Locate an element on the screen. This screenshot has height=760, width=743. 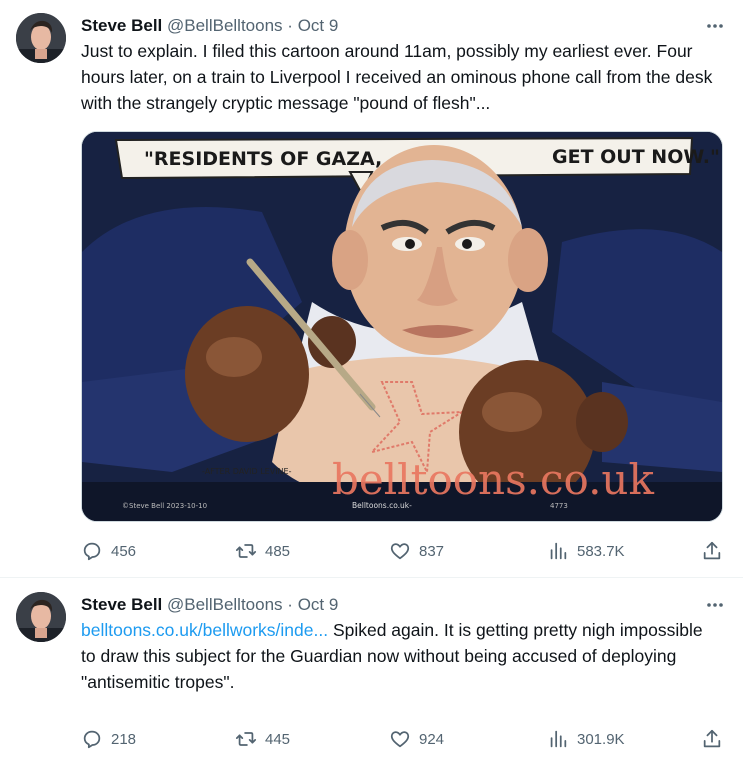
views-button: 301.9K is located at coordinates (586, 739).